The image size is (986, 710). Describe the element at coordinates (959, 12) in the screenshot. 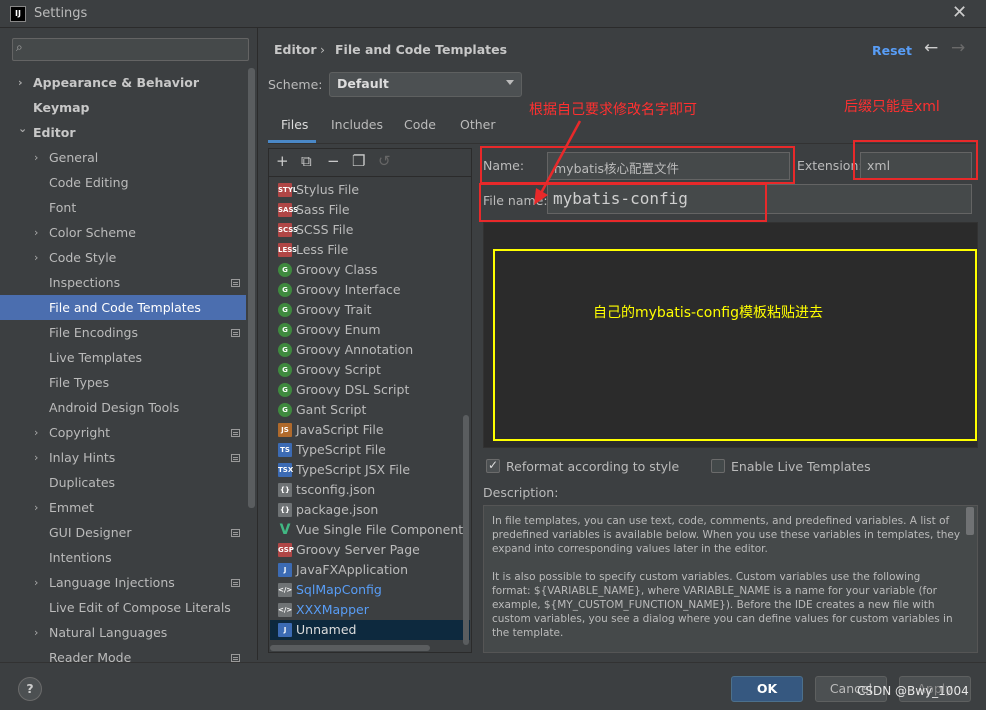

I see `close-icon: ✕` at that location.